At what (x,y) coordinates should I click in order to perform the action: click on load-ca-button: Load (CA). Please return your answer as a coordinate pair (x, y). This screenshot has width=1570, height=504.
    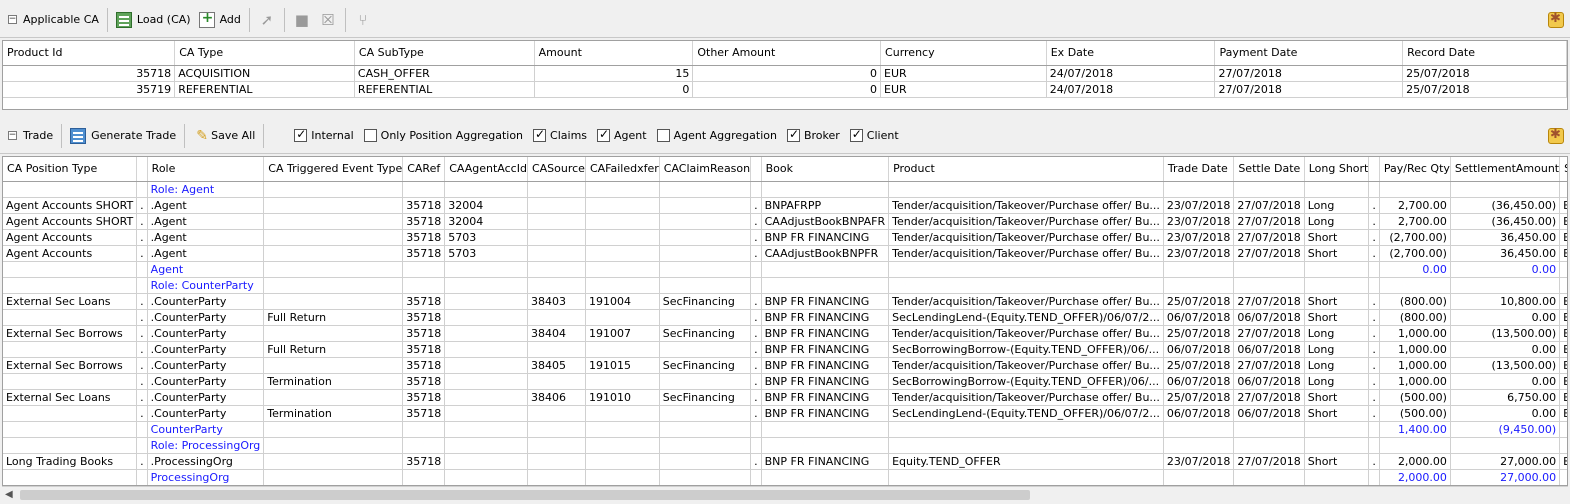
    Looking at the image, I should click on (153, 20).